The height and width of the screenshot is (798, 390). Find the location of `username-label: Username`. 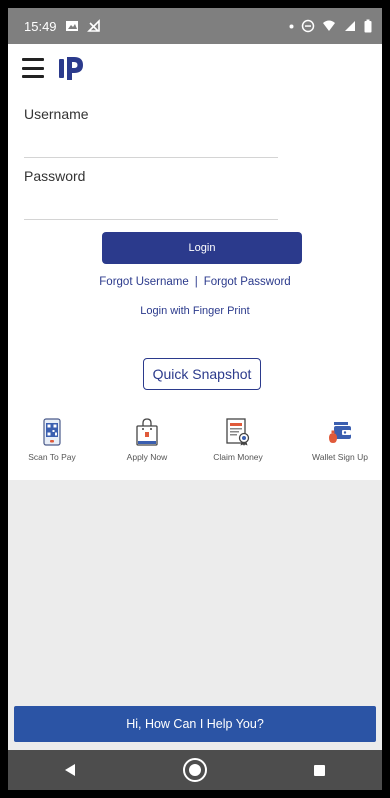

username-label: Username is located at coordinates (56, 114).